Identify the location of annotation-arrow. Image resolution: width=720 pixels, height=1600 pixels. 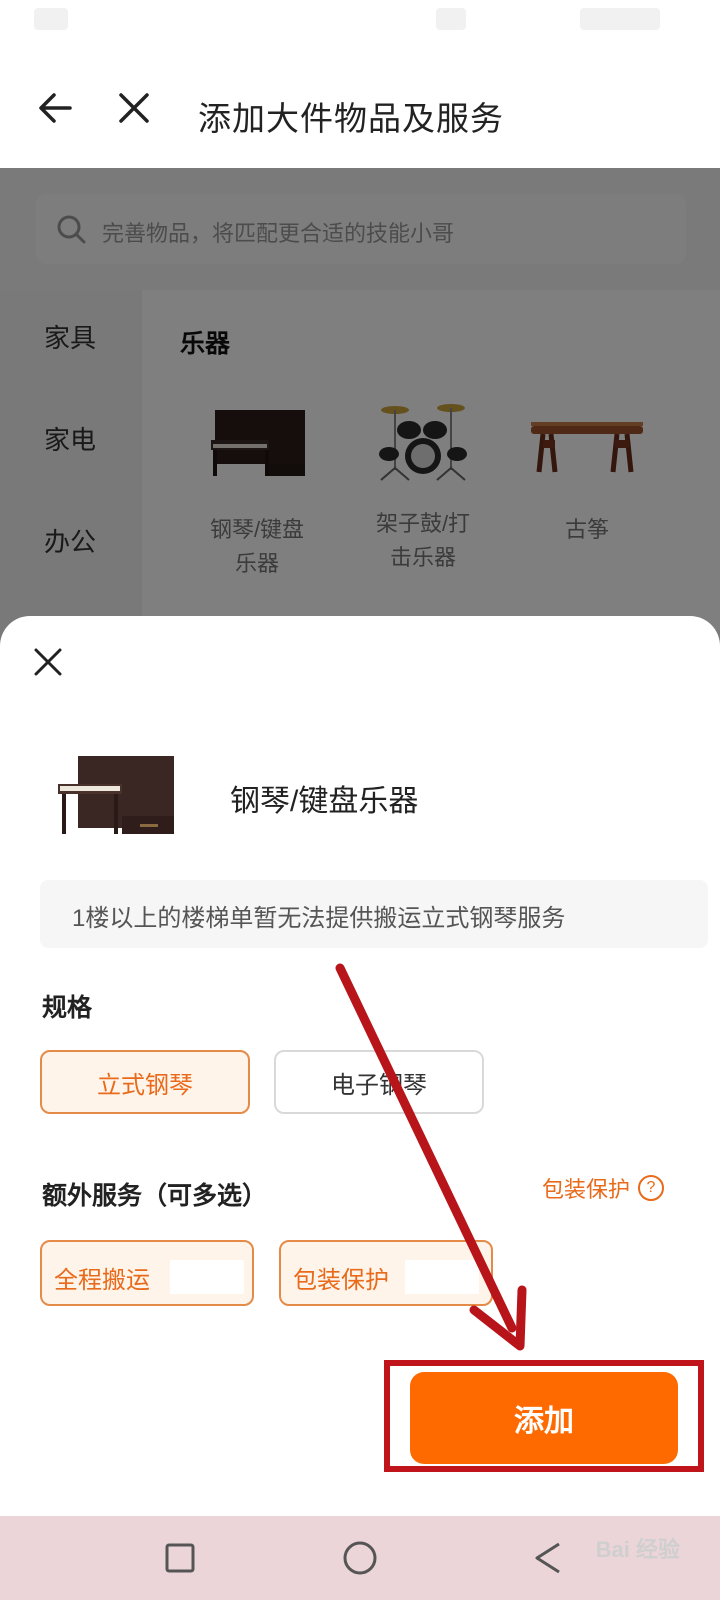
(431, 1157).